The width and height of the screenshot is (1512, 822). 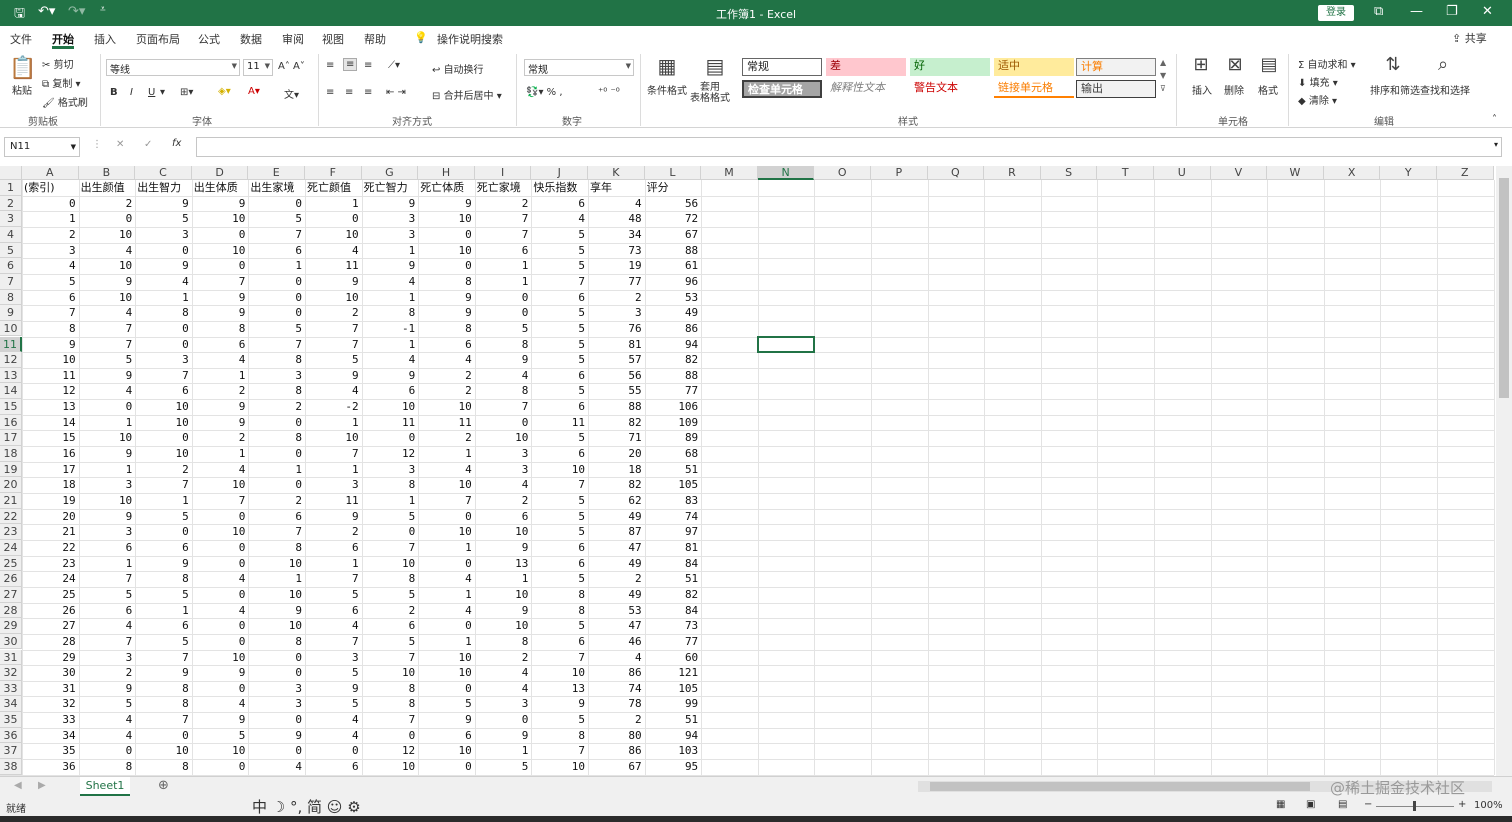 I want to click on table-cell: 80, so click(x=616, y=736).